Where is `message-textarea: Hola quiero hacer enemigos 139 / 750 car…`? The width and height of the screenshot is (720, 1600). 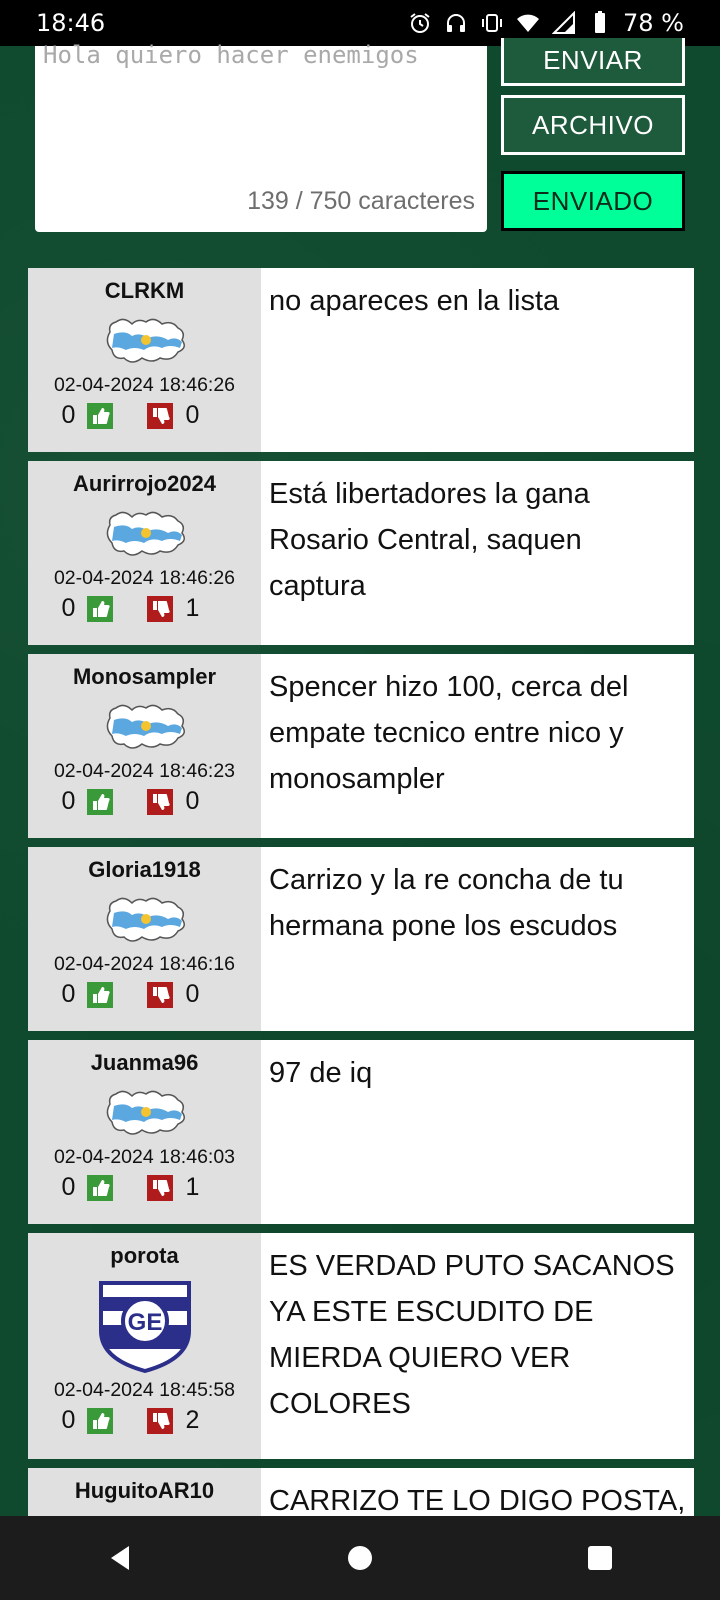
message-textarea: Hola quiero hacer enemigos 139 / 750 car… is located at coordinates (261, 136).